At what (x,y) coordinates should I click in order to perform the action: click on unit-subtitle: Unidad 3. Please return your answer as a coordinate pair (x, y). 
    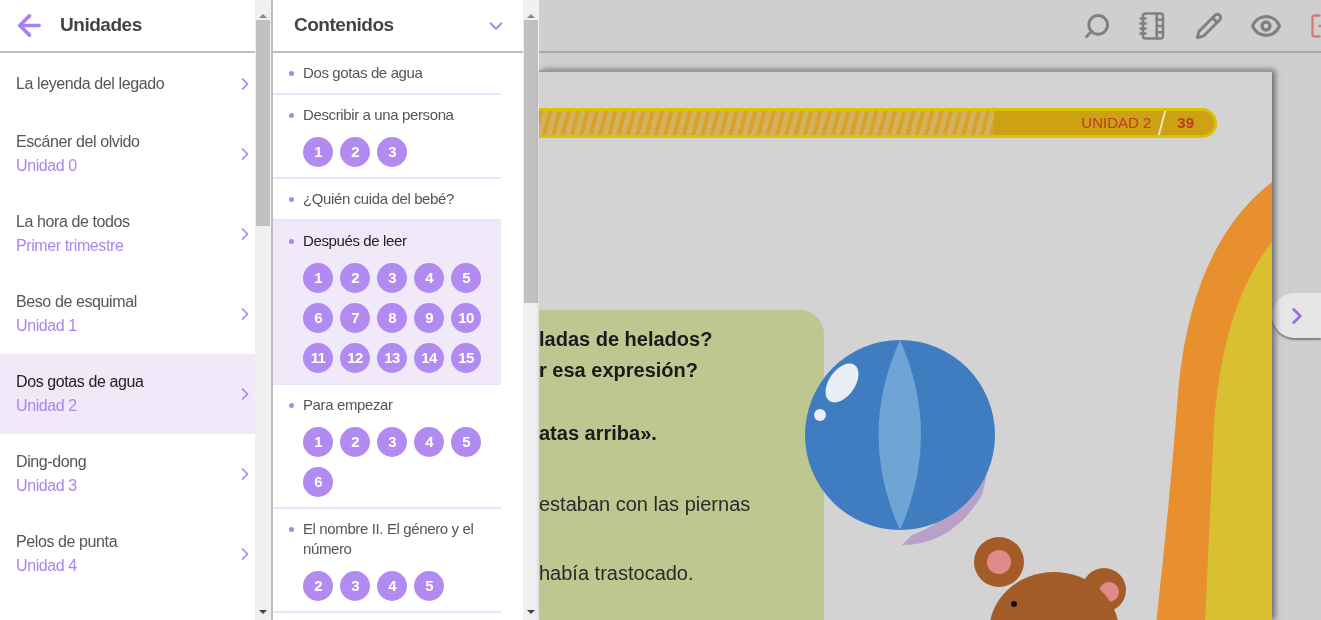
    Looking at the image, I should click on (47, 486).